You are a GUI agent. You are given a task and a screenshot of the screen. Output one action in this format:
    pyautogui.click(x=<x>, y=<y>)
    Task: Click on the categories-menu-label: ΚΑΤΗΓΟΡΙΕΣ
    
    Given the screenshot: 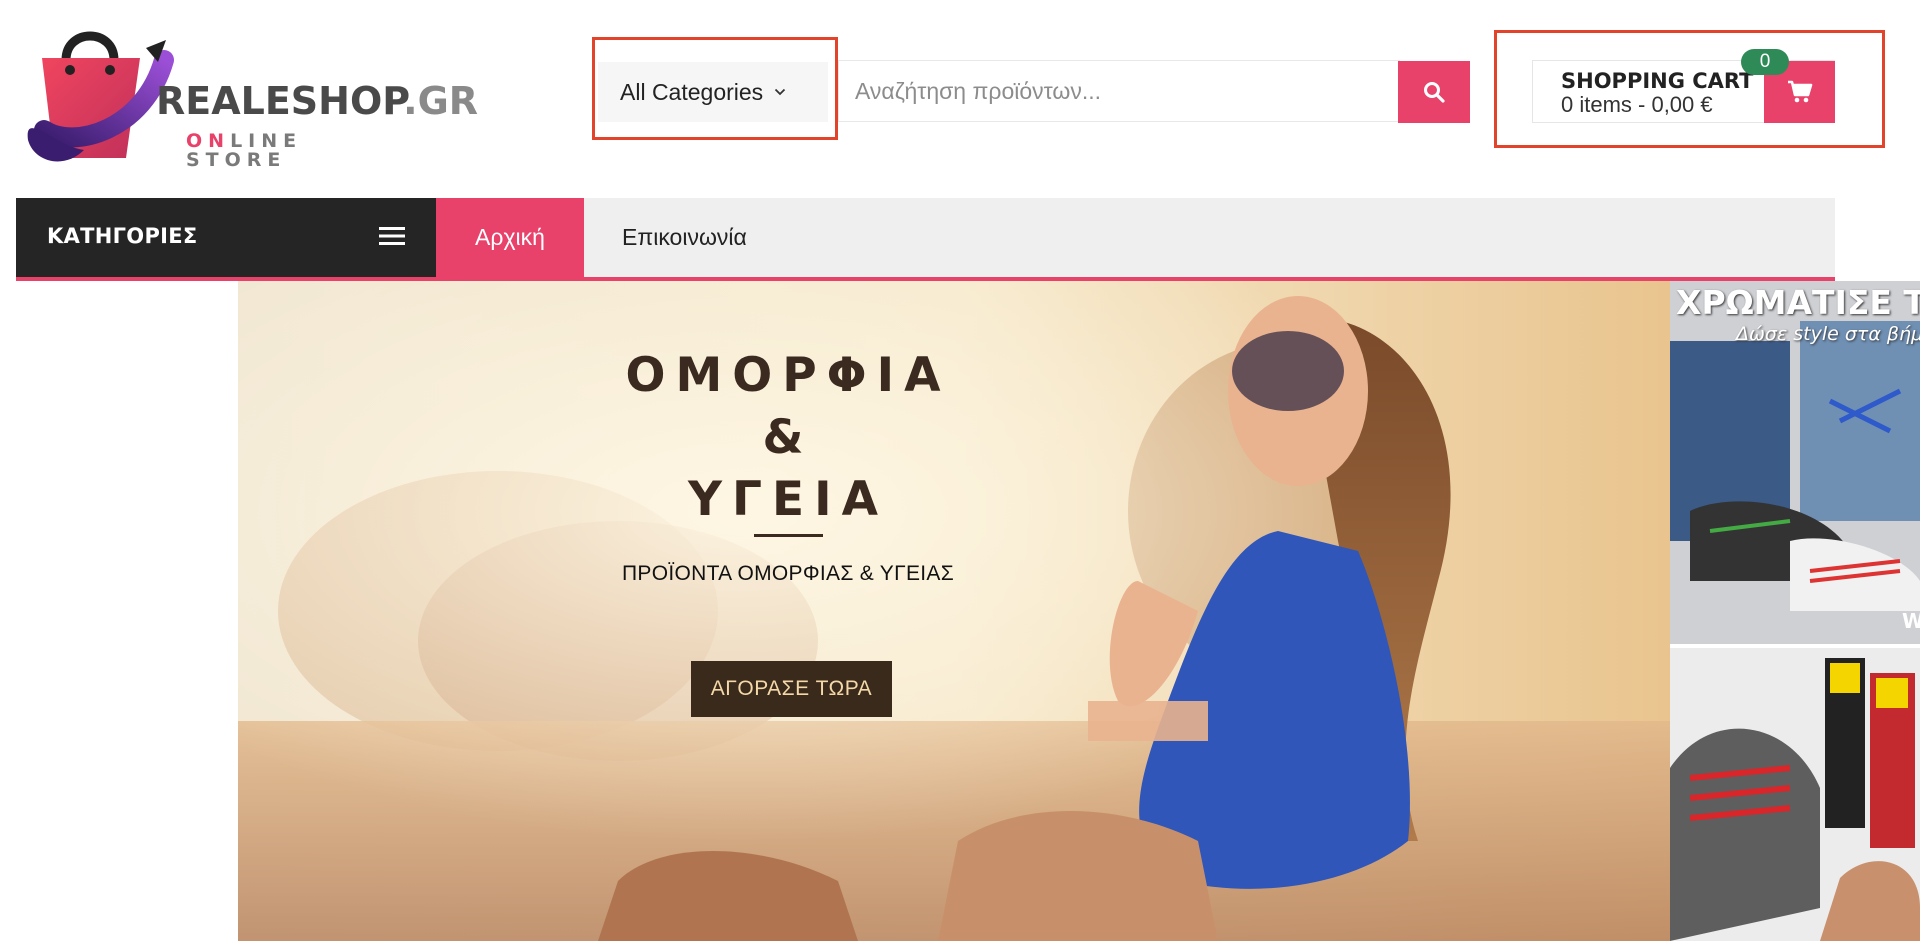 What is the action you would take?
    pyautogui.click(x=122, y=236)
    